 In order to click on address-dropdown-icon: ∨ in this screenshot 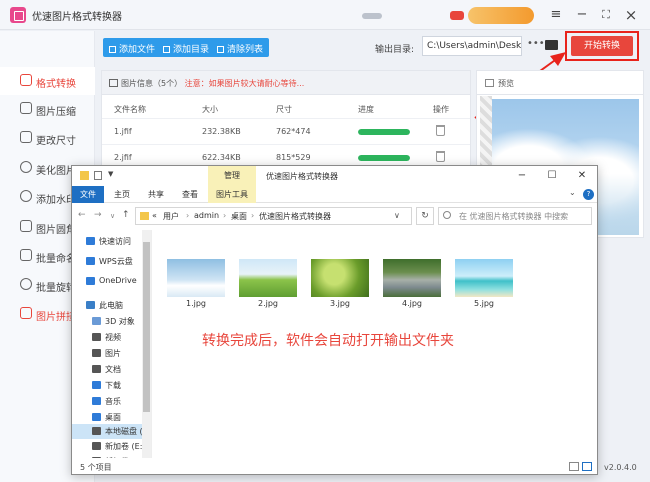, I will do `click(397, 215)`.